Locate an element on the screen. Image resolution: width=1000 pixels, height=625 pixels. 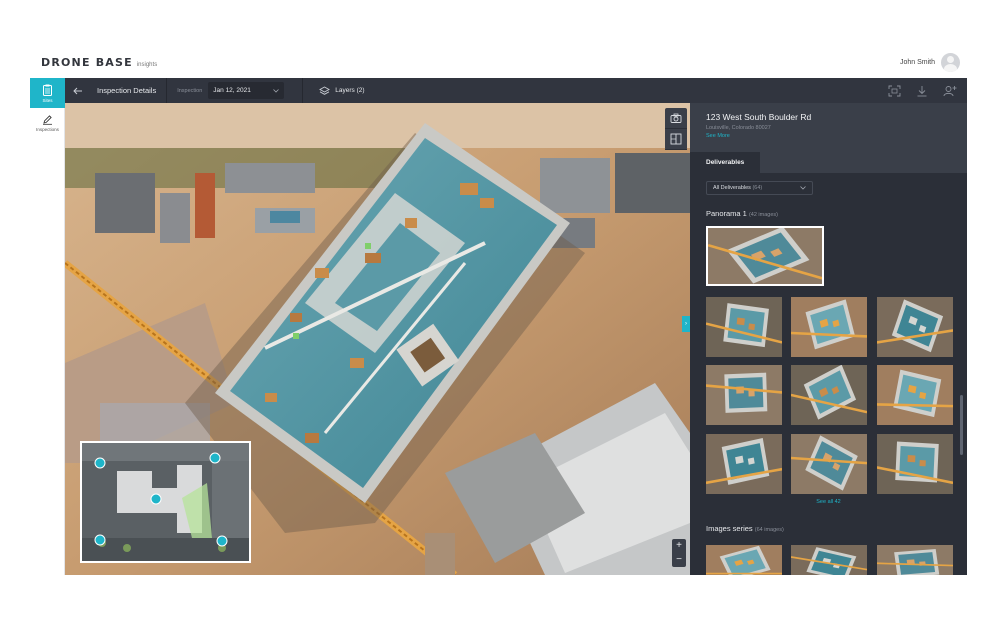
add-user-icon is located at coordinates (950, 90).